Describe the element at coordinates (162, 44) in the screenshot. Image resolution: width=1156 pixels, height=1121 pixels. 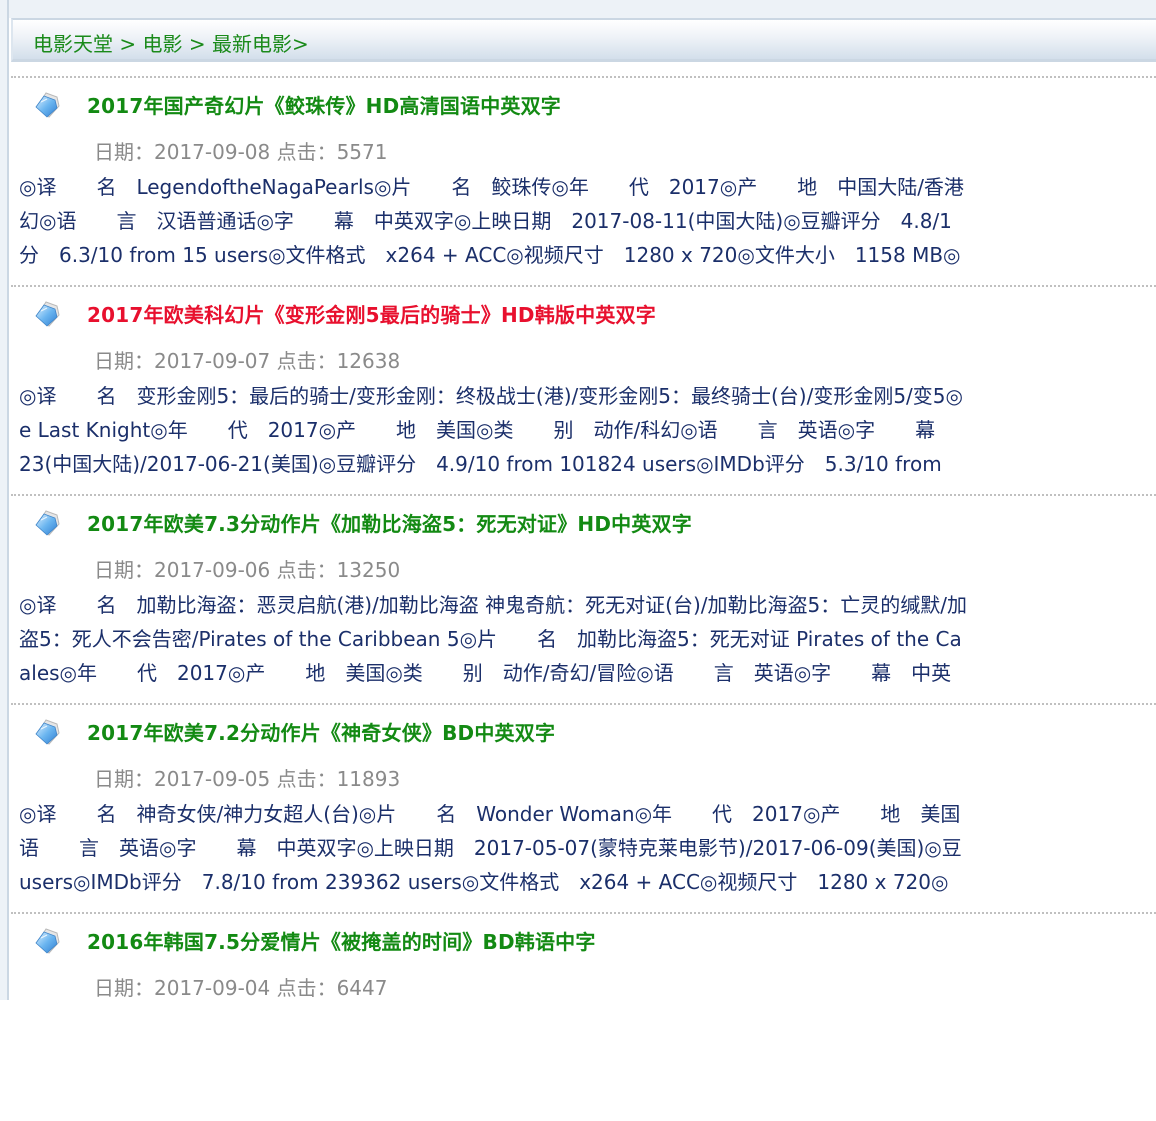
I see `breadcrumb-movies-link: 电影` at that location.